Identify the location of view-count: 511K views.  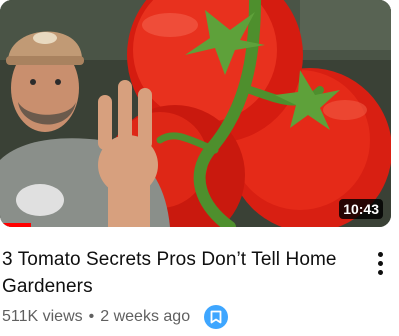
(42, 316).